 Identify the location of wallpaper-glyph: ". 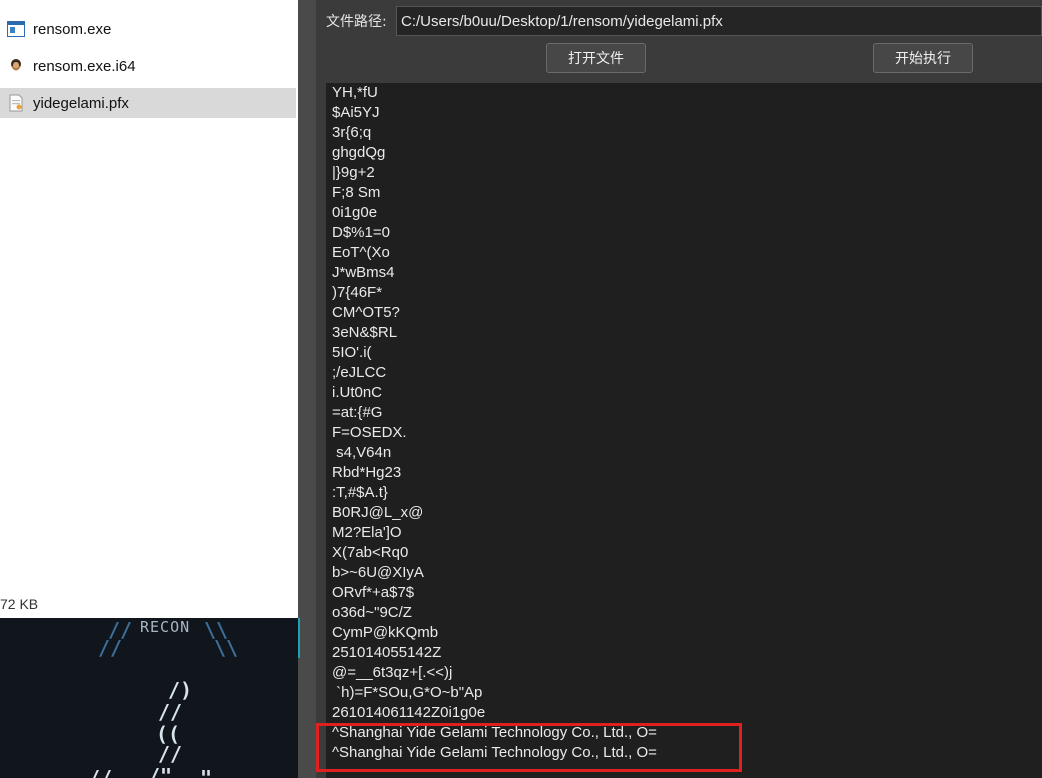
(206, 772).